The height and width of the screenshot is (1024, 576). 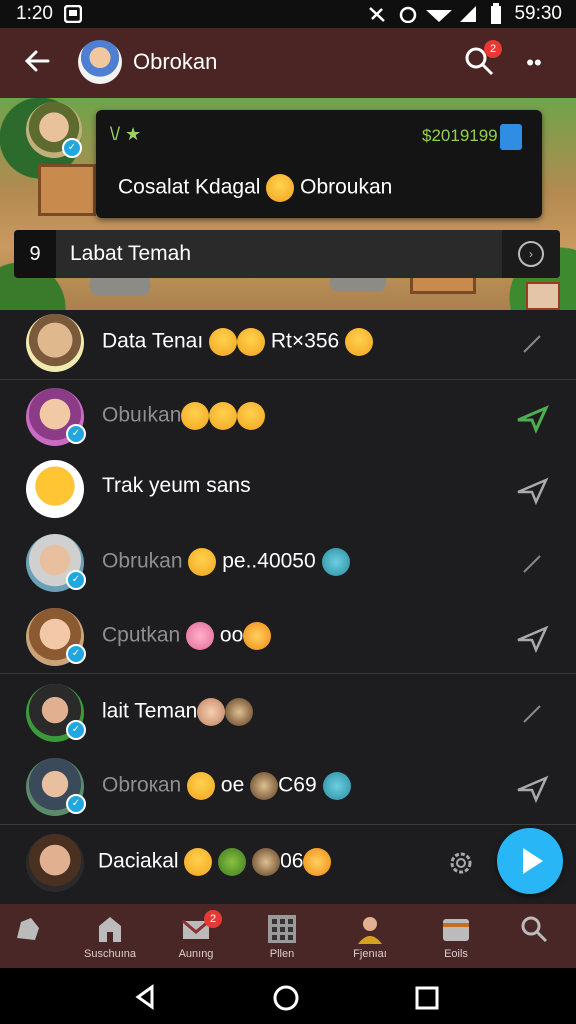 I want to click on strip-go-button: ›, so click(x=531, y=254).